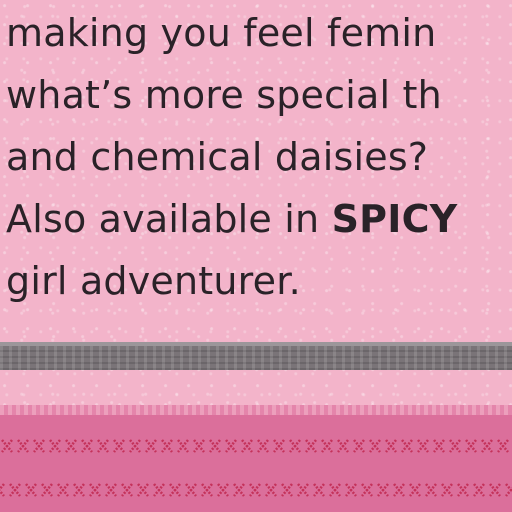 This screenshot has width=512, height=512. I want to click on cross-stitch-row-bottom, so click(256, 490).